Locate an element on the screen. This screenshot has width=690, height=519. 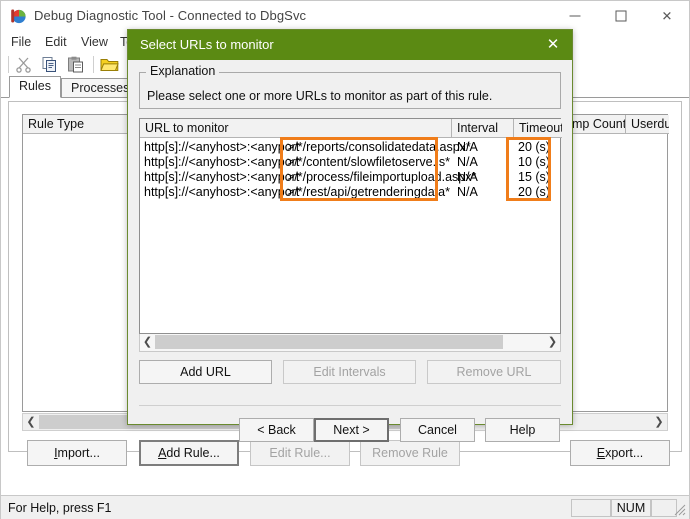
cancel-button-label: Cancel is located at coordinates (437, 430).